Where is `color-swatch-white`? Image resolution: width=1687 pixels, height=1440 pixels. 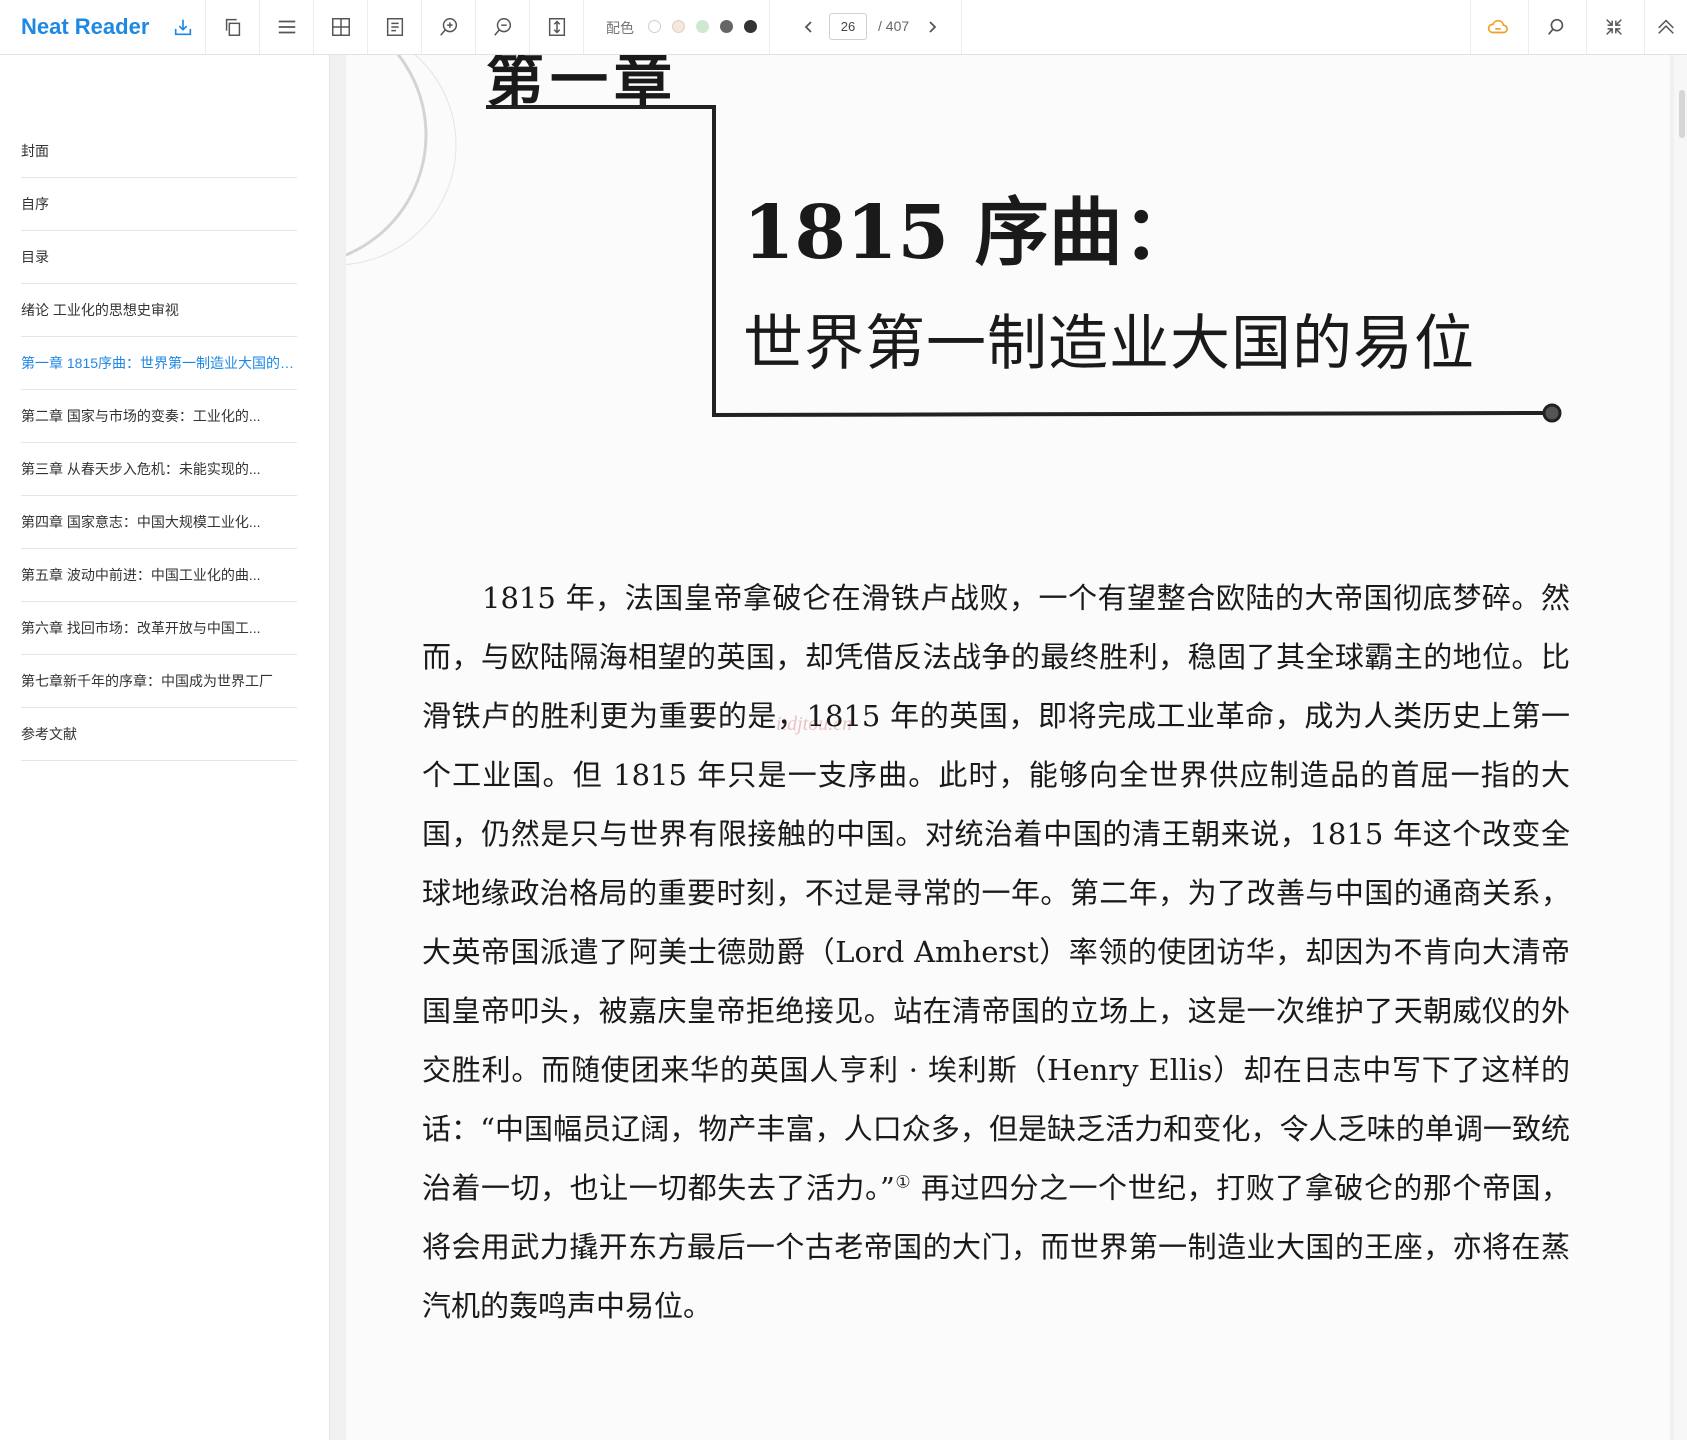
color-swatch-white is located at coordinates (654, 26).